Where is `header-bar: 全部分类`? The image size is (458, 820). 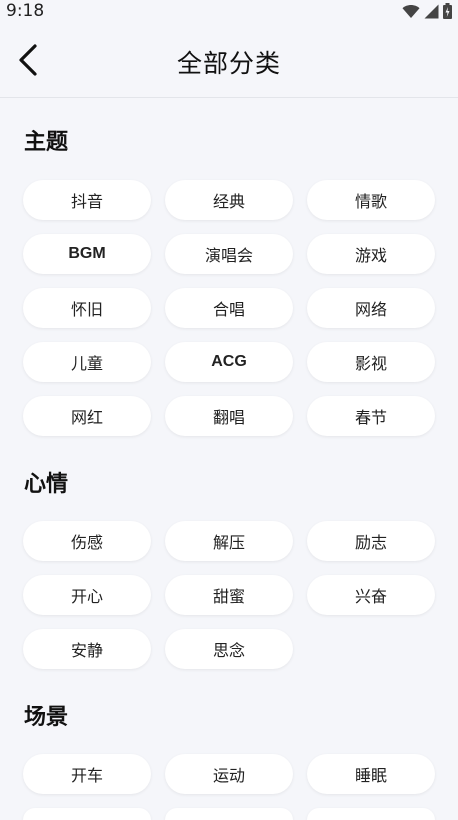 header-bar: 全部分类 is located at coordinates (229, 61).